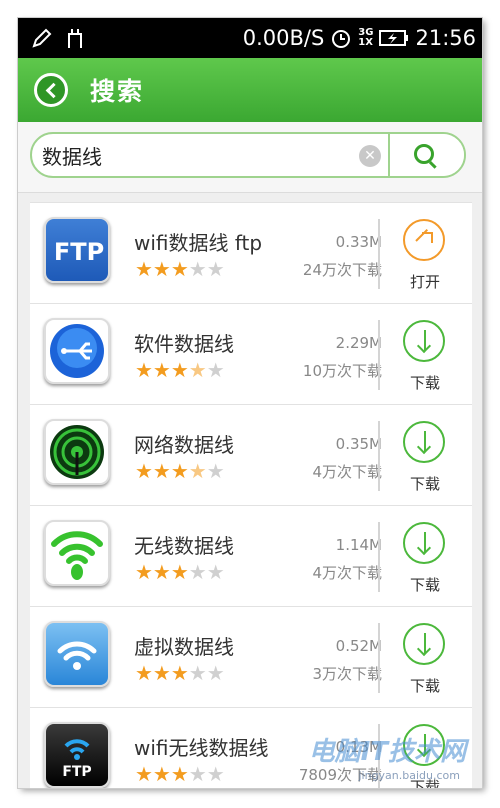 The width and height of the screenshot is (500, 808). Describe the element at coordinates (251, 354) in the screenshot. I see `list-item: 软件数据线 ★★★★★ 2.29M 10万次下载 下载` at that location.